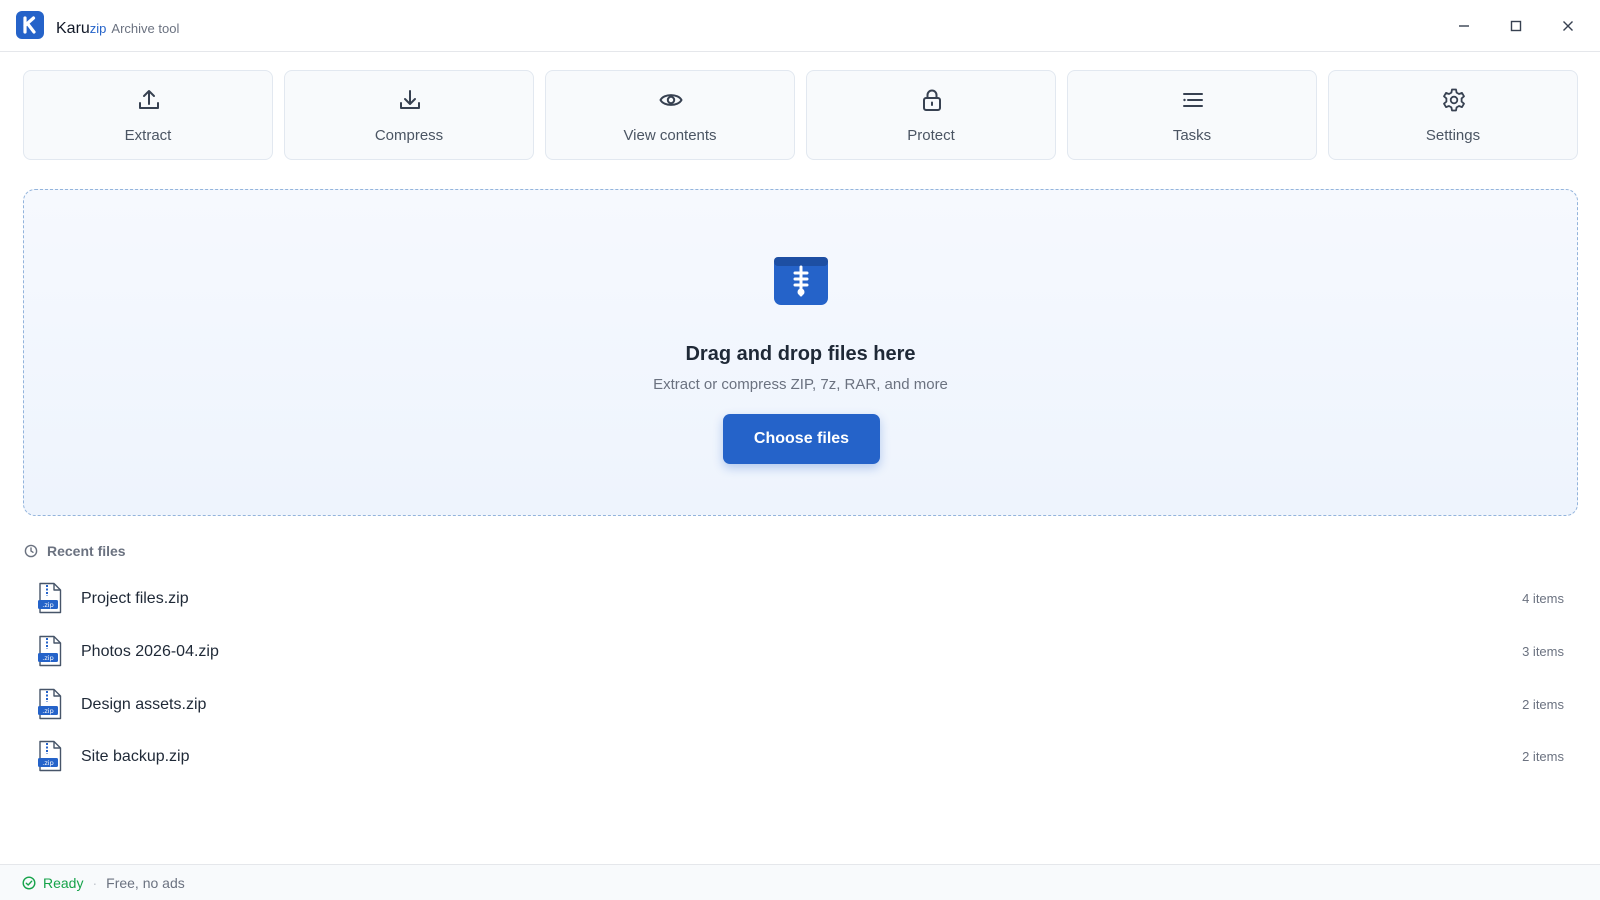 Image resolution: width=1600 pixels, height=900 pixels. Describe the element at coordinates (149, 99) in the screenshot. I see `upload-icon` at that location.